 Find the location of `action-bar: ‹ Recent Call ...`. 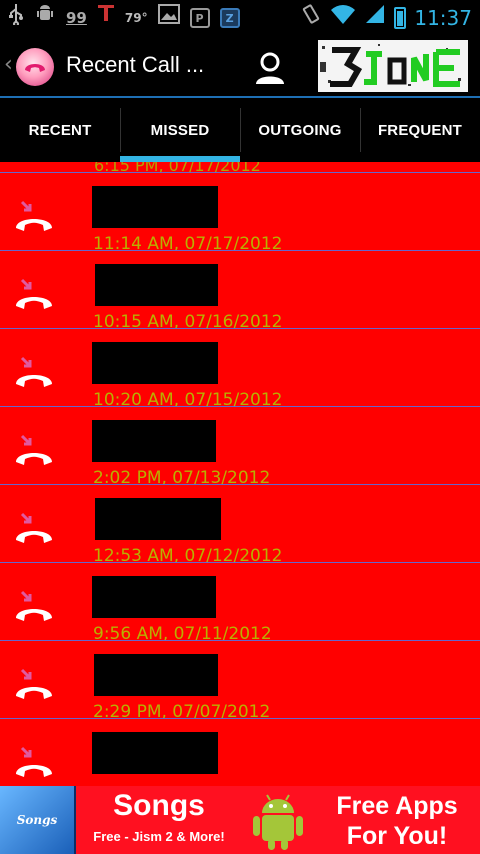

action-bar: ‹ Recent Call ... is located at coordinates (240, 66).